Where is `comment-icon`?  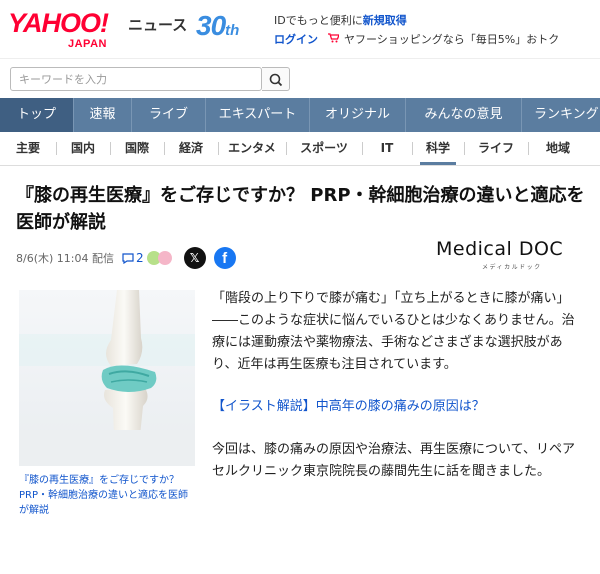
comment-icon is located at coordinates (128, 258).